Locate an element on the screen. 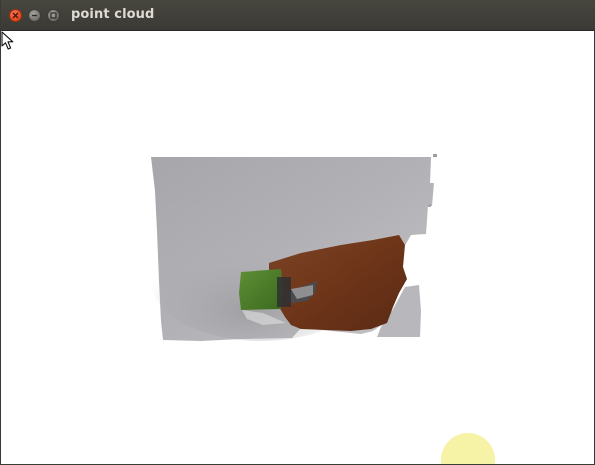  green-object is located at coordinates (261, 289).